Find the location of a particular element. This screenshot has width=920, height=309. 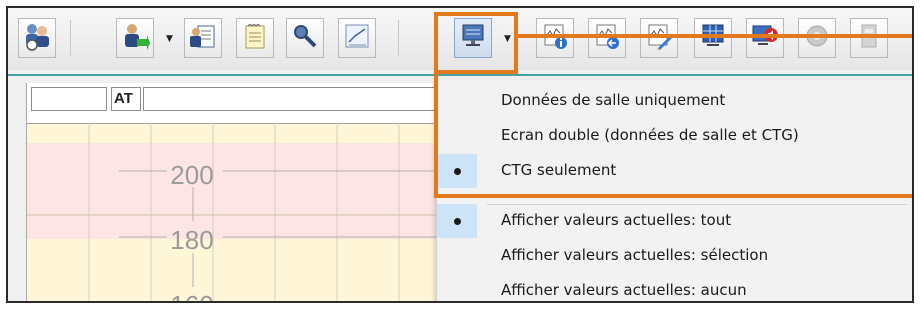

back-sheet-button is located at coordinates (607, 38).